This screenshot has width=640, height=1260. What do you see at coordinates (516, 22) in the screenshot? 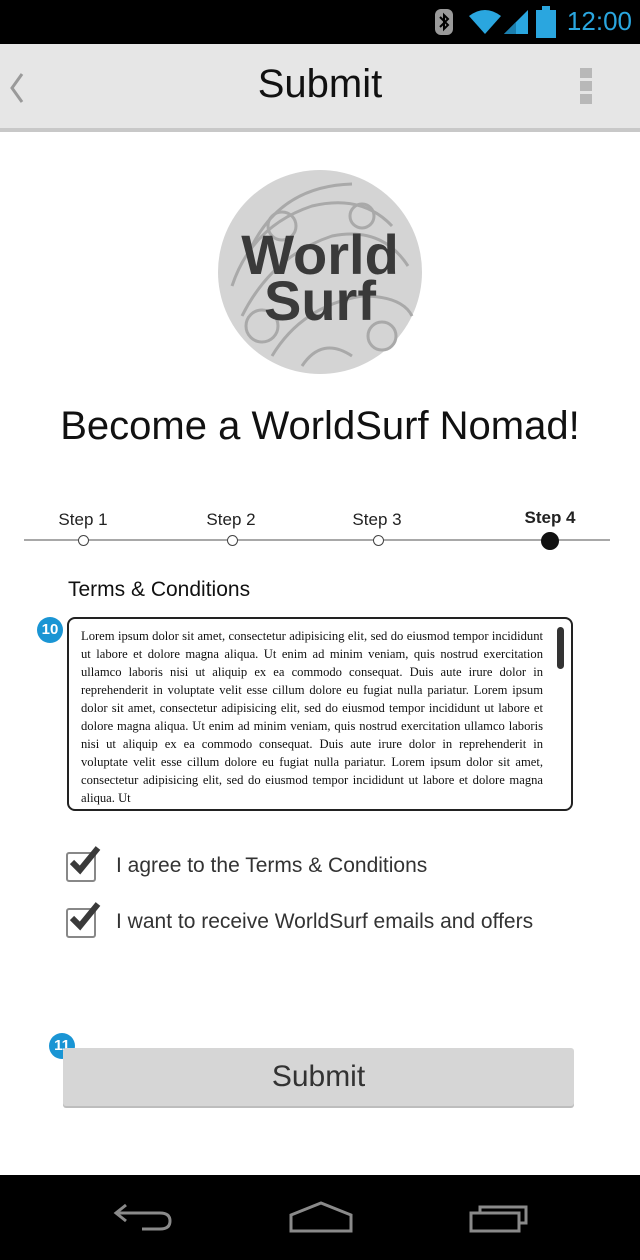
I see `signal-icon` at bounding box center [516, 22].